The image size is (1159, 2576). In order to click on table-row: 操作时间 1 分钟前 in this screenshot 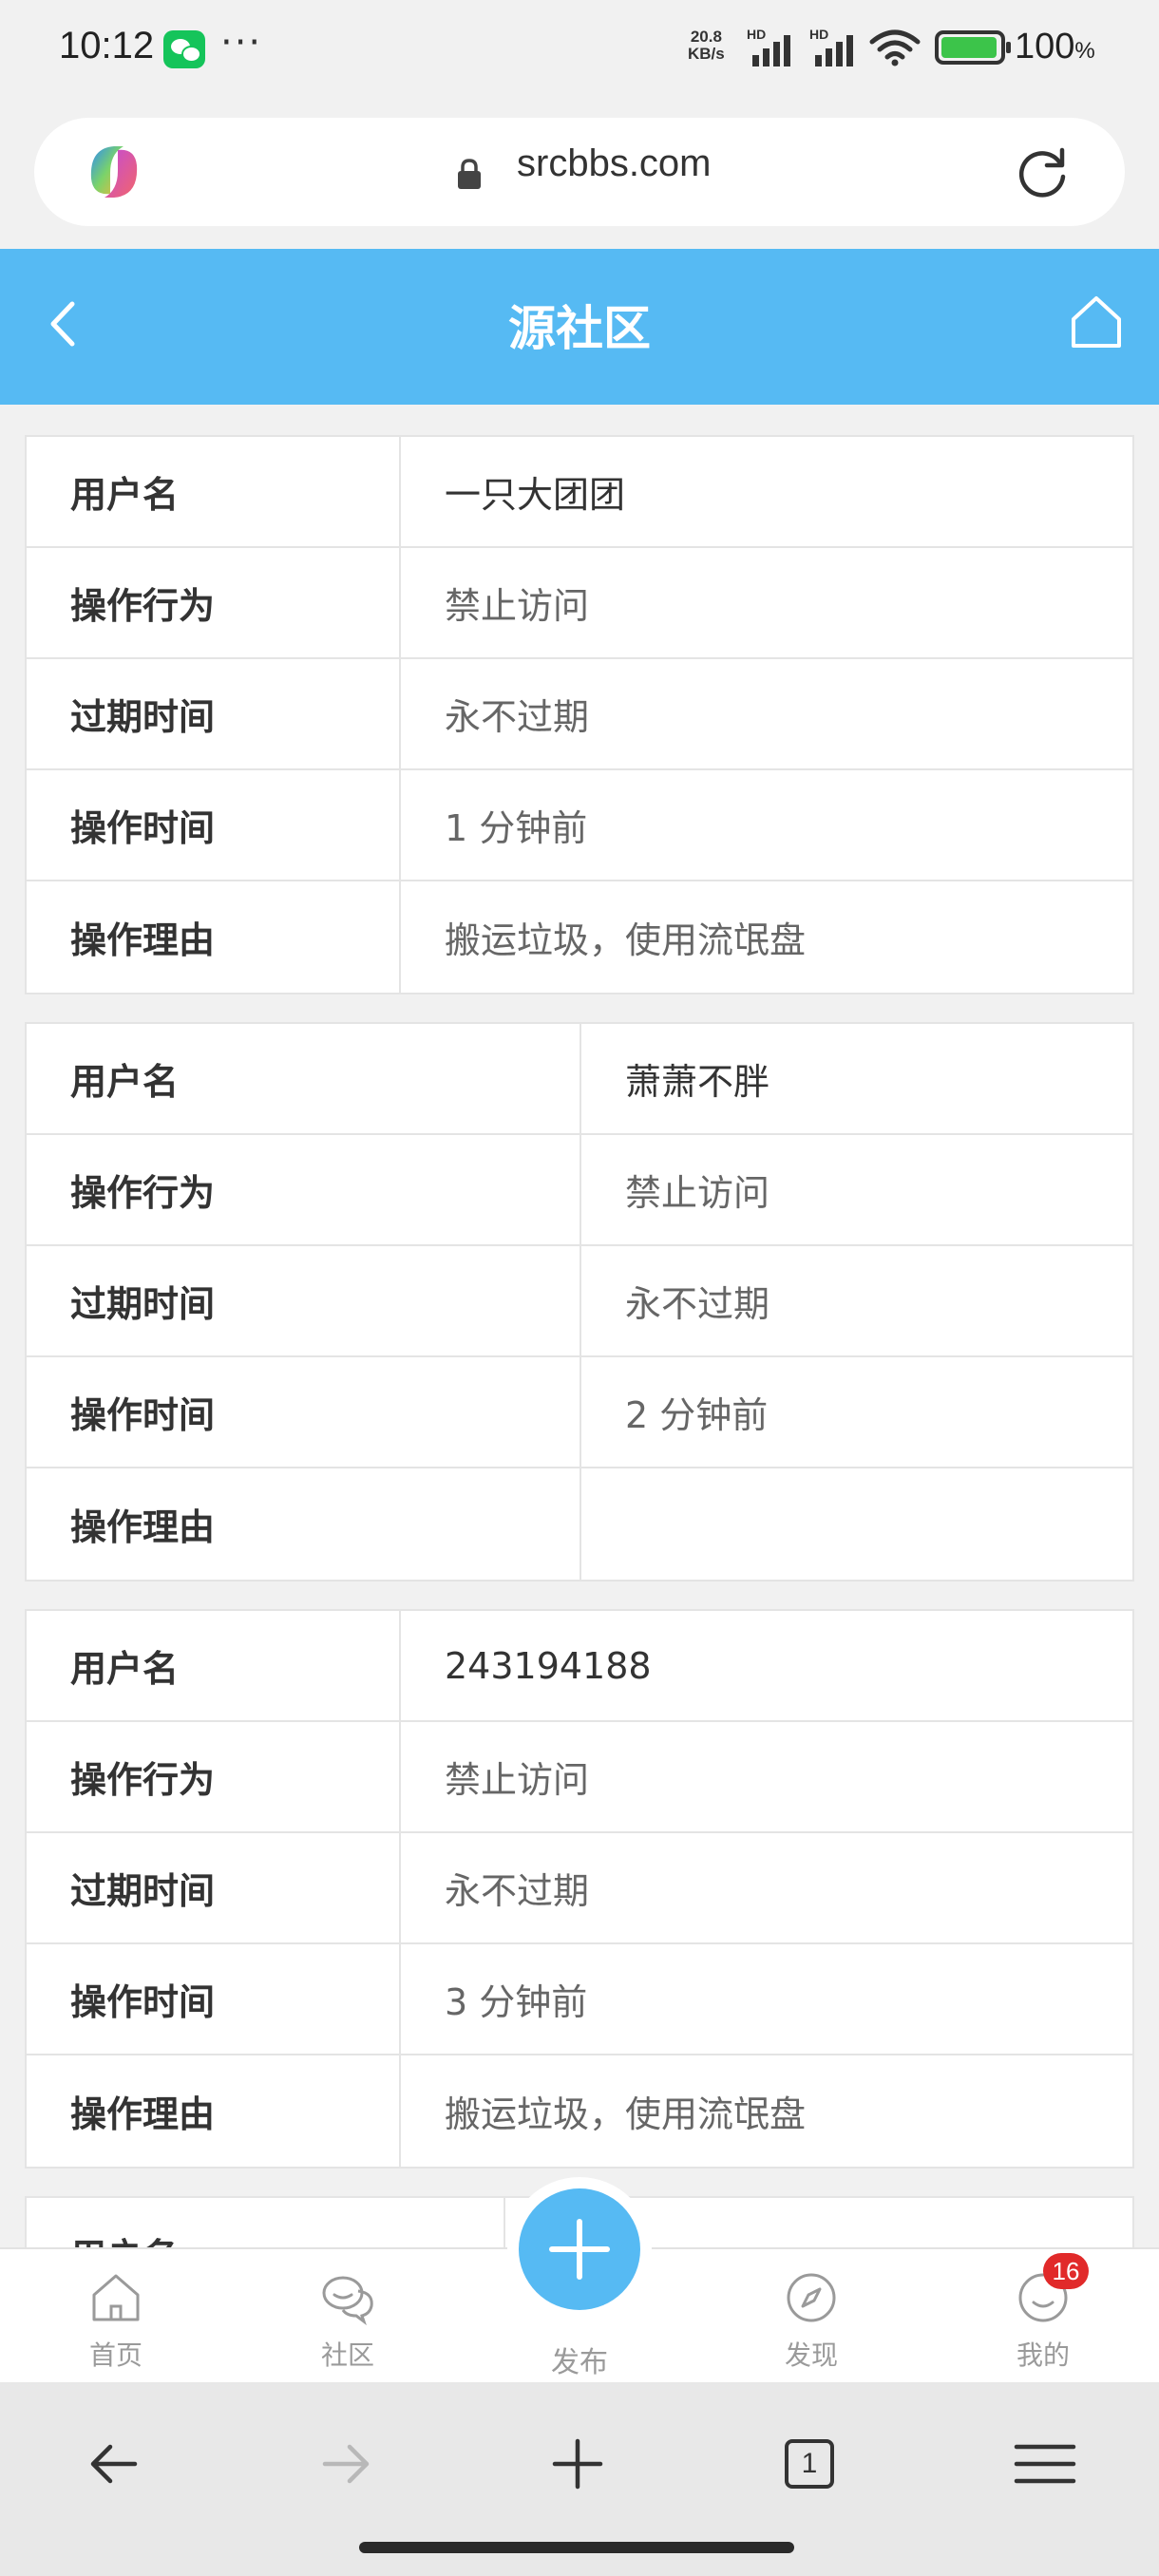, I will do `click(579, 825)`.